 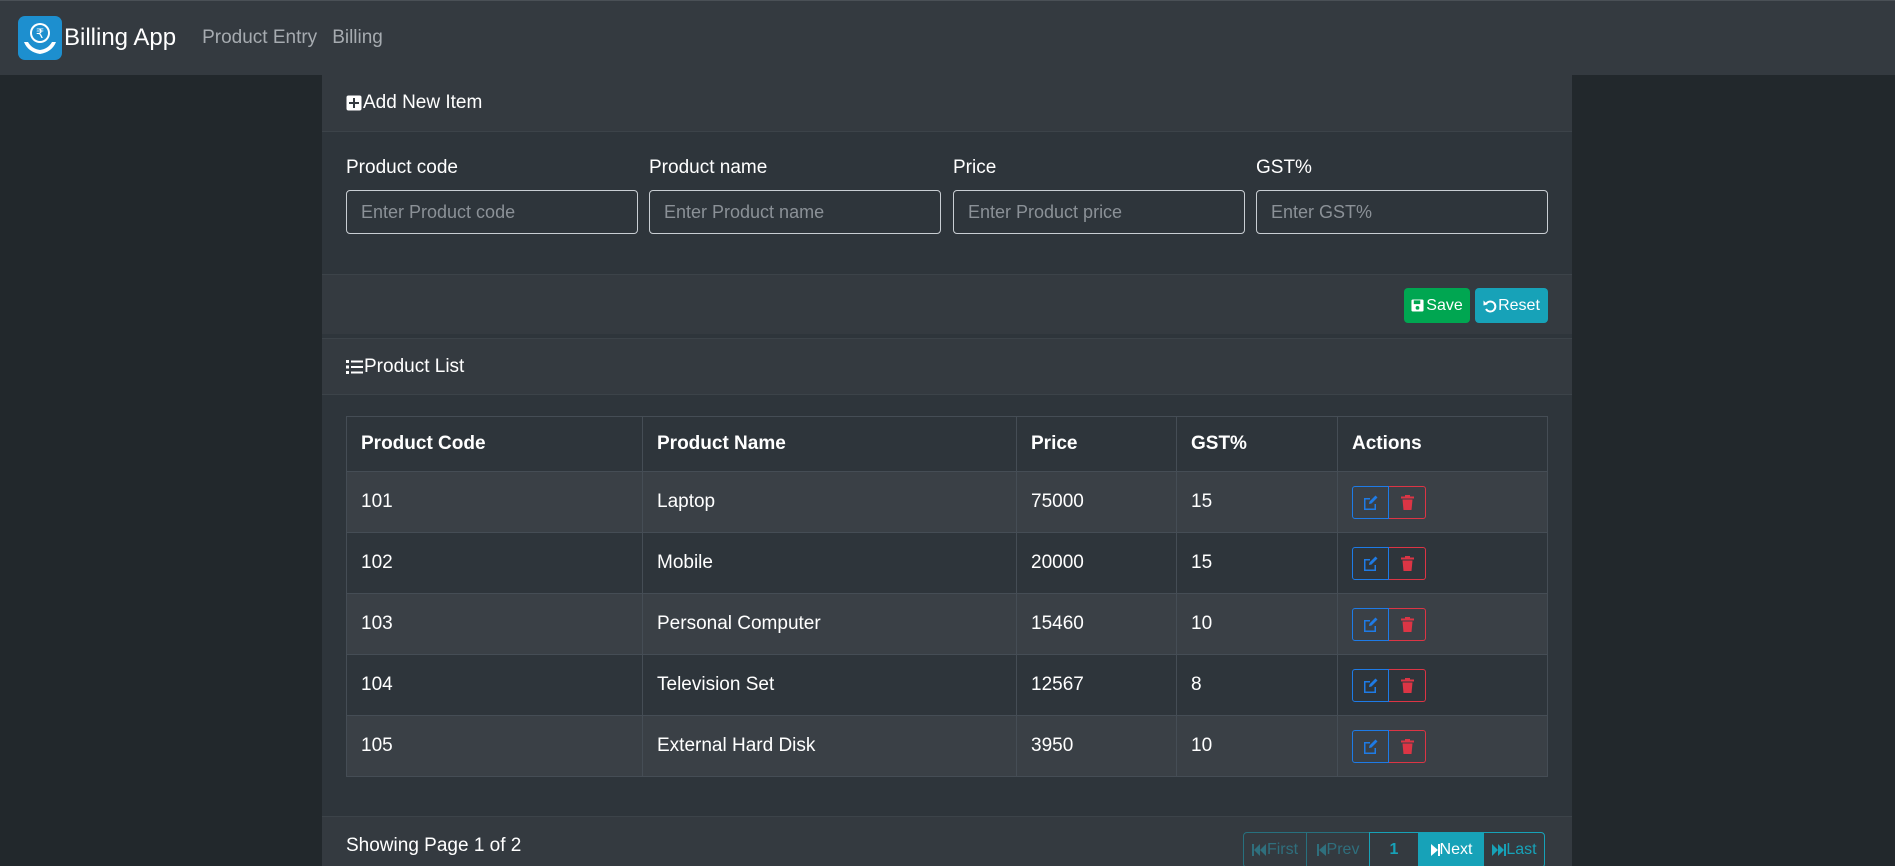 I want to click on table-row: 101 Laptop 75000 15, so click(x=947, y=502).